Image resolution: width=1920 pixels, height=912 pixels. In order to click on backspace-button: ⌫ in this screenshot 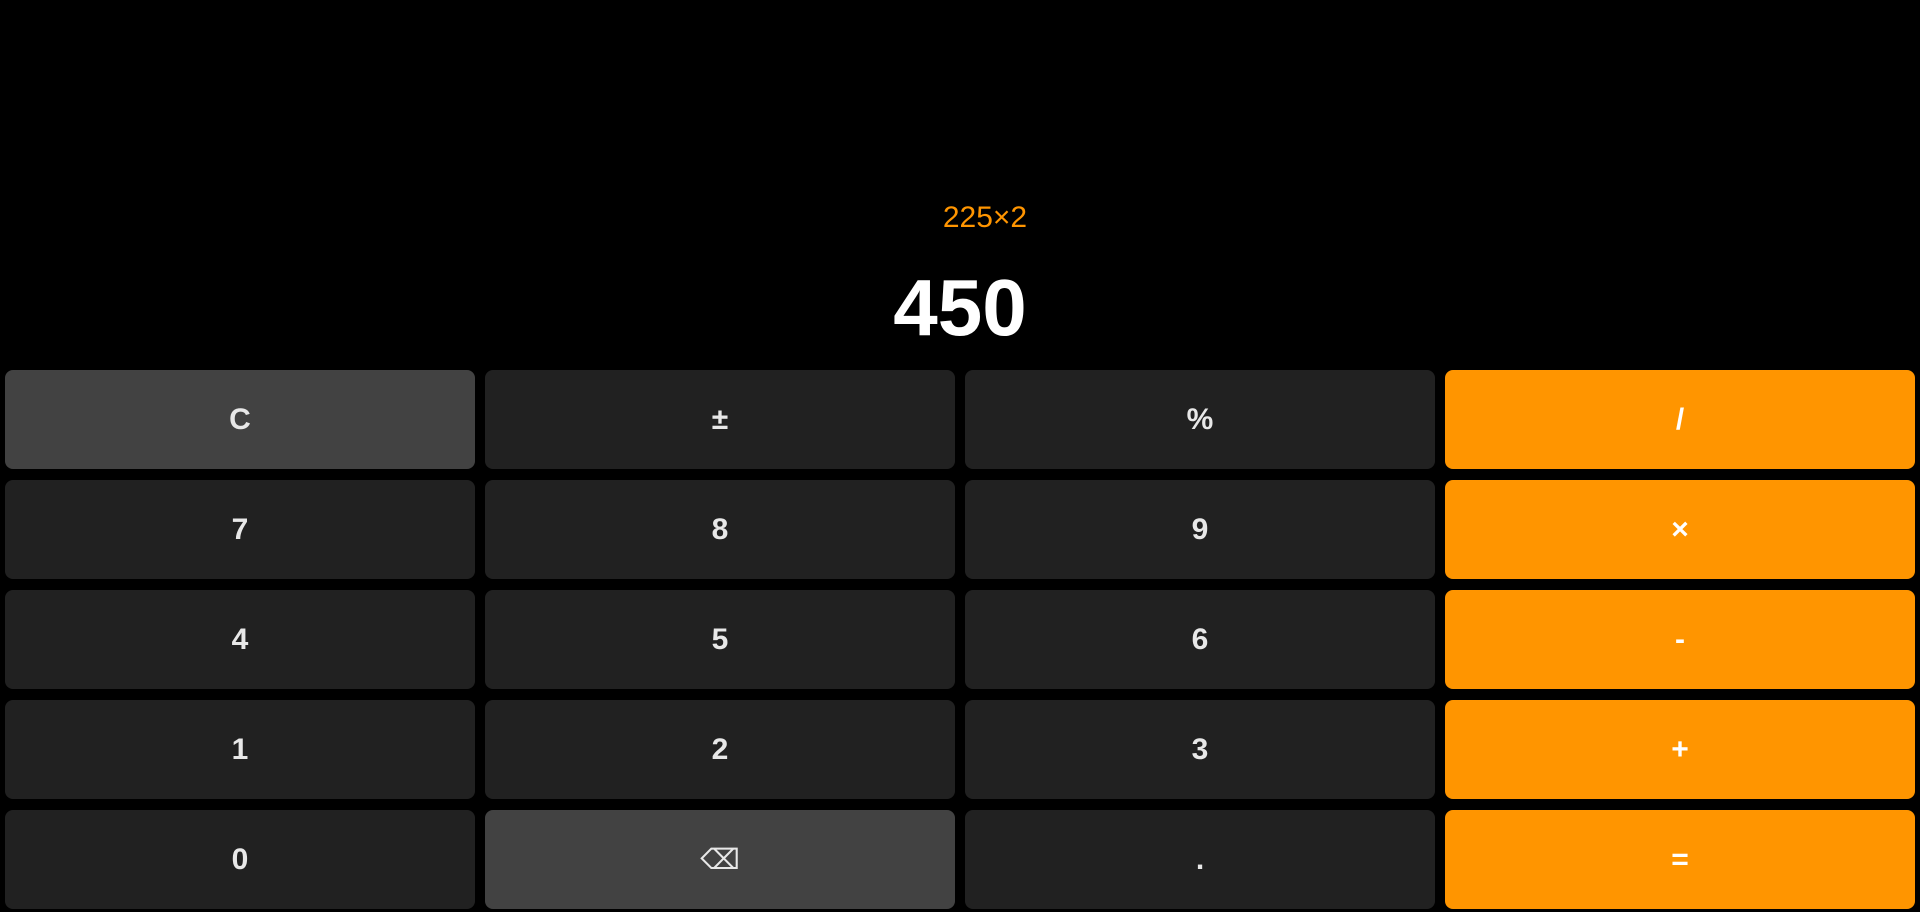, I will do `click(720, 859)`.